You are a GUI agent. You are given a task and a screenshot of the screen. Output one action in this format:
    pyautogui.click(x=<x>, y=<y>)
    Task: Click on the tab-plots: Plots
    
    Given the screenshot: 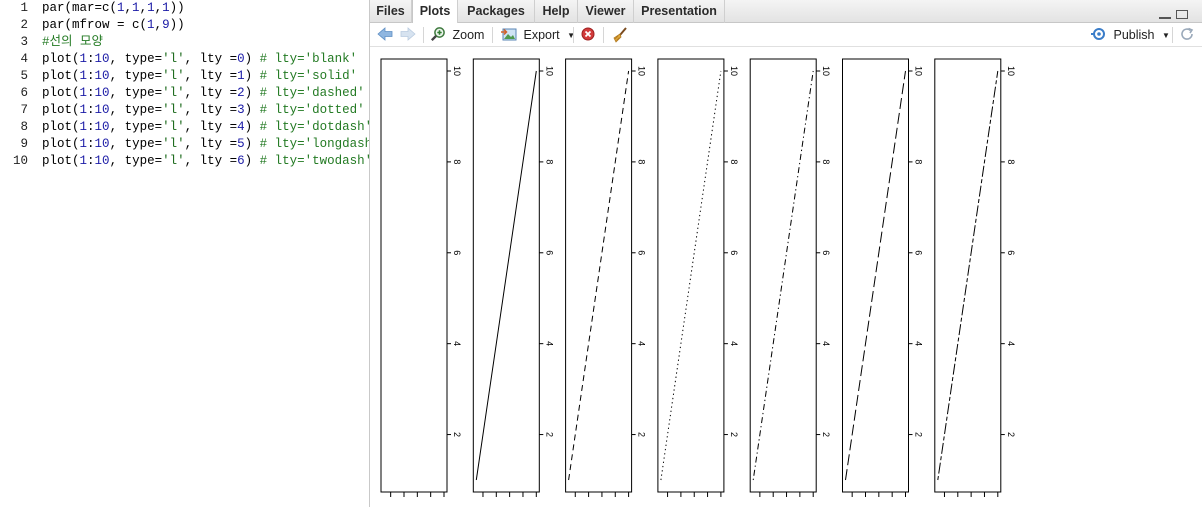 What is the action you would take?
    pyautogui.click(x=435, y=12)
    